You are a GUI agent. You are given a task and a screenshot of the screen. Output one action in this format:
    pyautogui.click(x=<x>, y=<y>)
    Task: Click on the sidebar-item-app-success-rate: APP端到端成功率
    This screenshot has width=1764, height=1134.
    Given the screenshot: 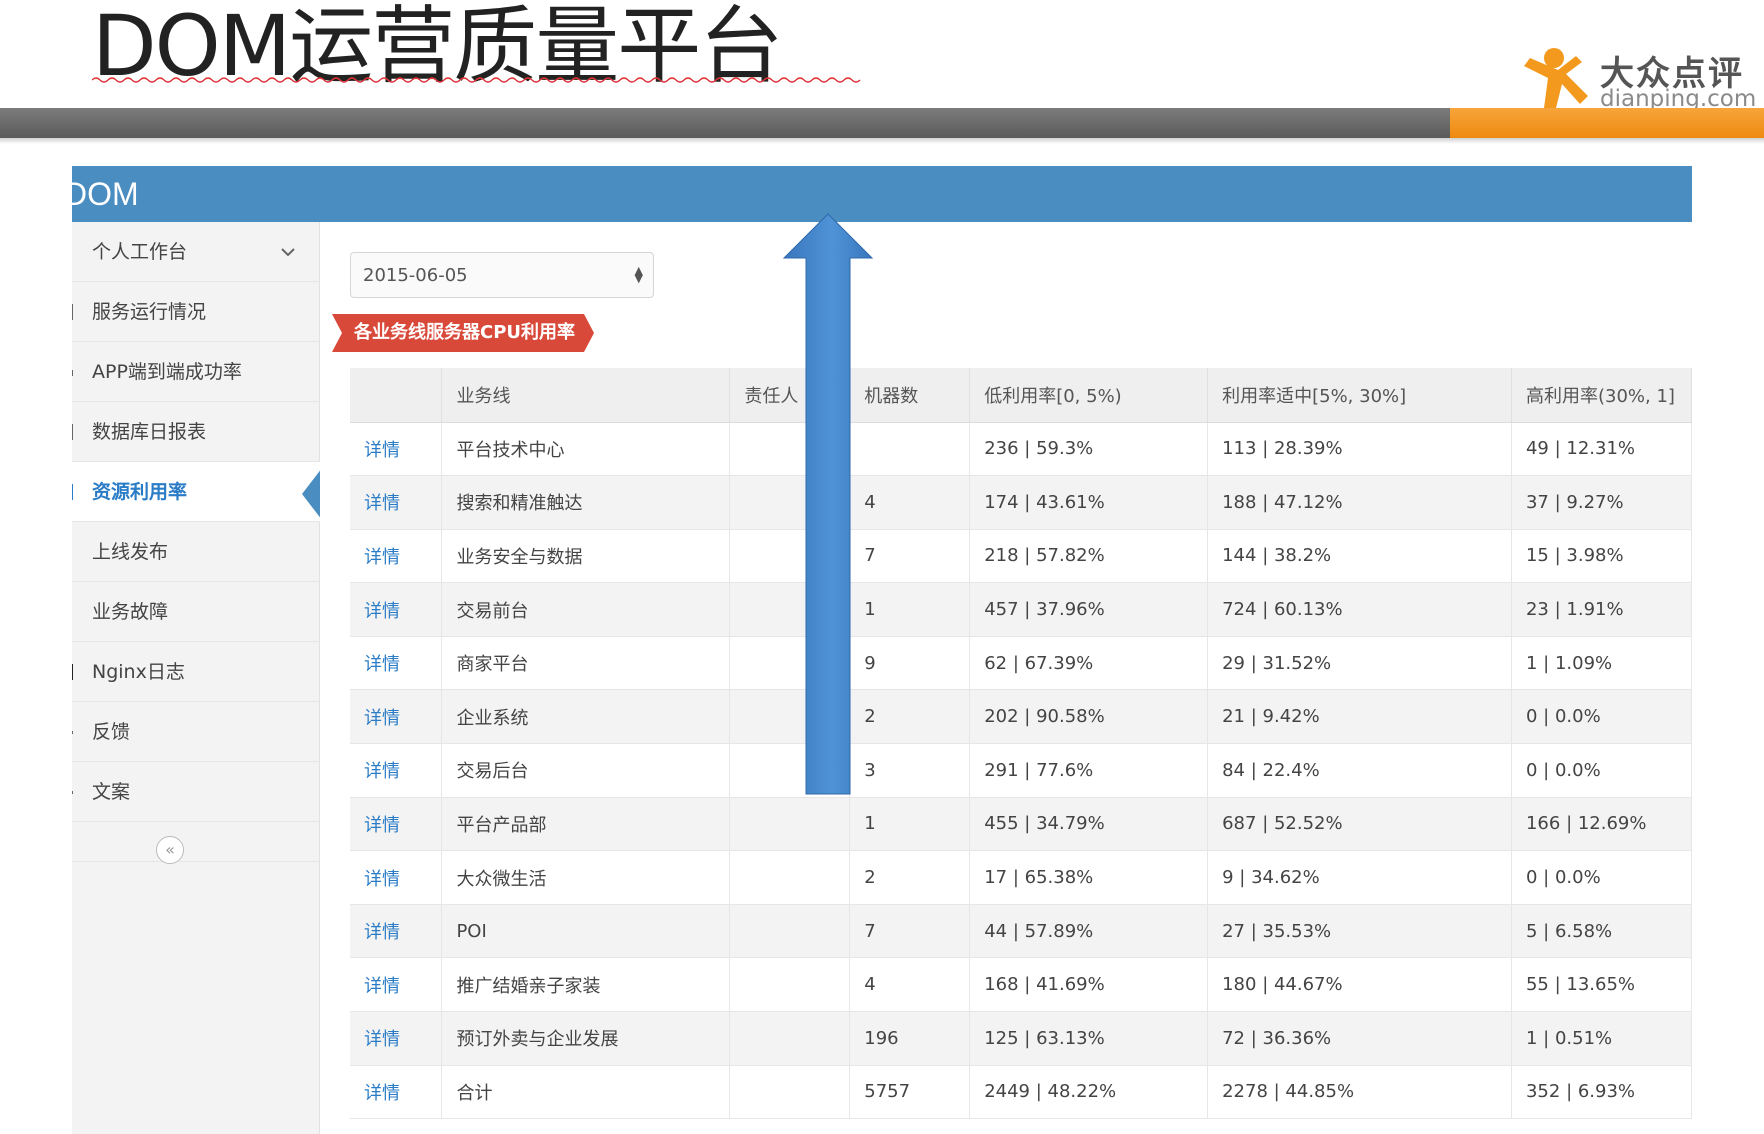 What is the action you would take?
    pyautogui.click(x=196, y=372)
    